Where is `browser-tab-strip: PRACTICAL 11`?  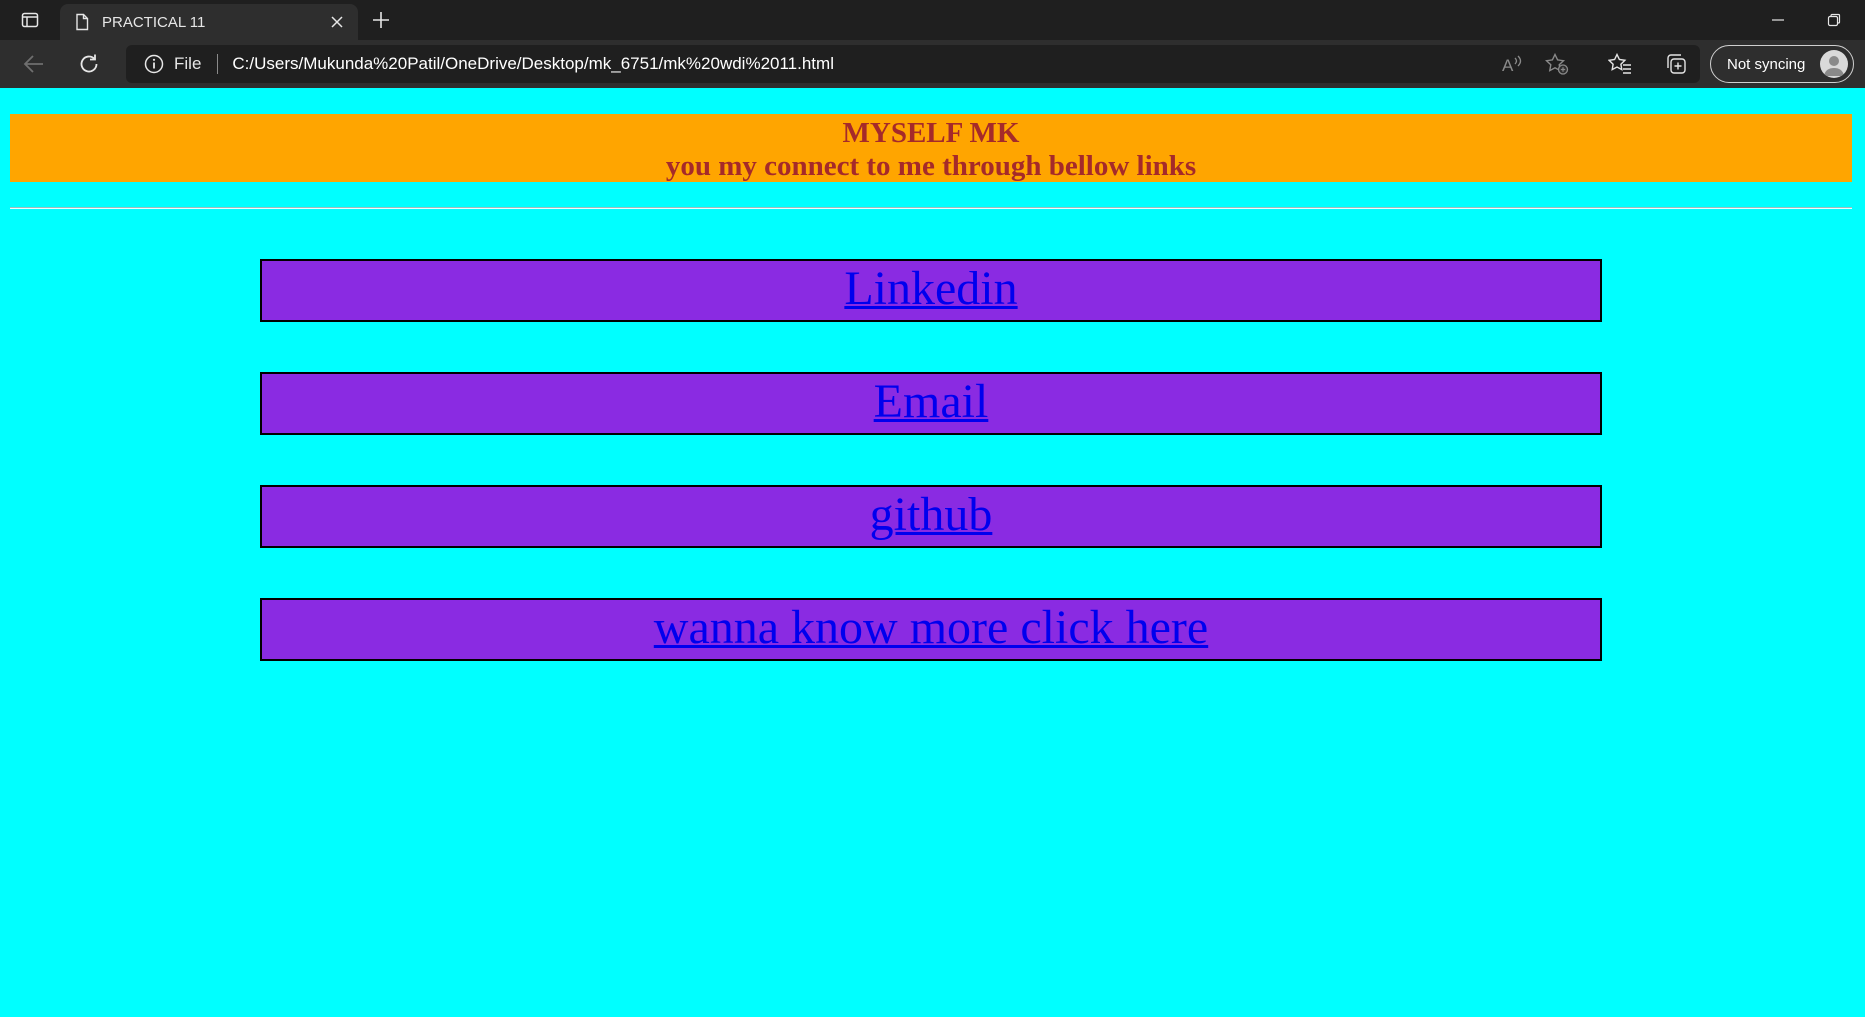
browser-tab-strip: PRACTICAL 11 is located at coordinates (932, 20).